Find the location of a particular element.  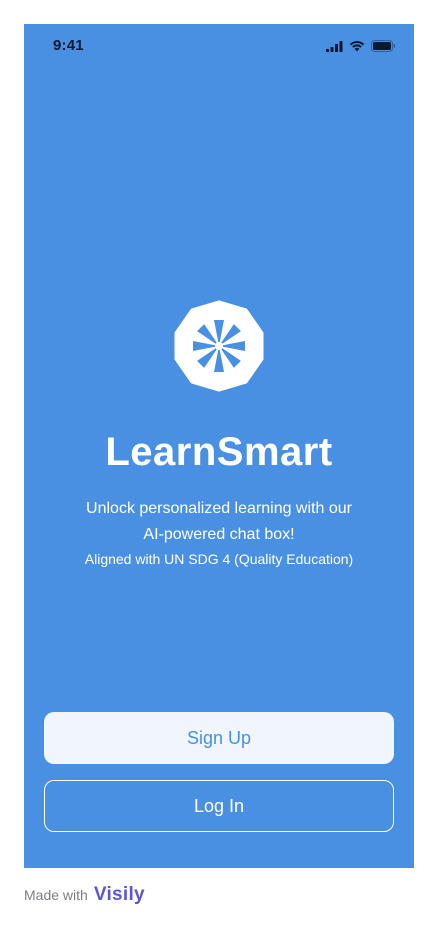

made-with-label: Made with is located at coordinates (56, 895).